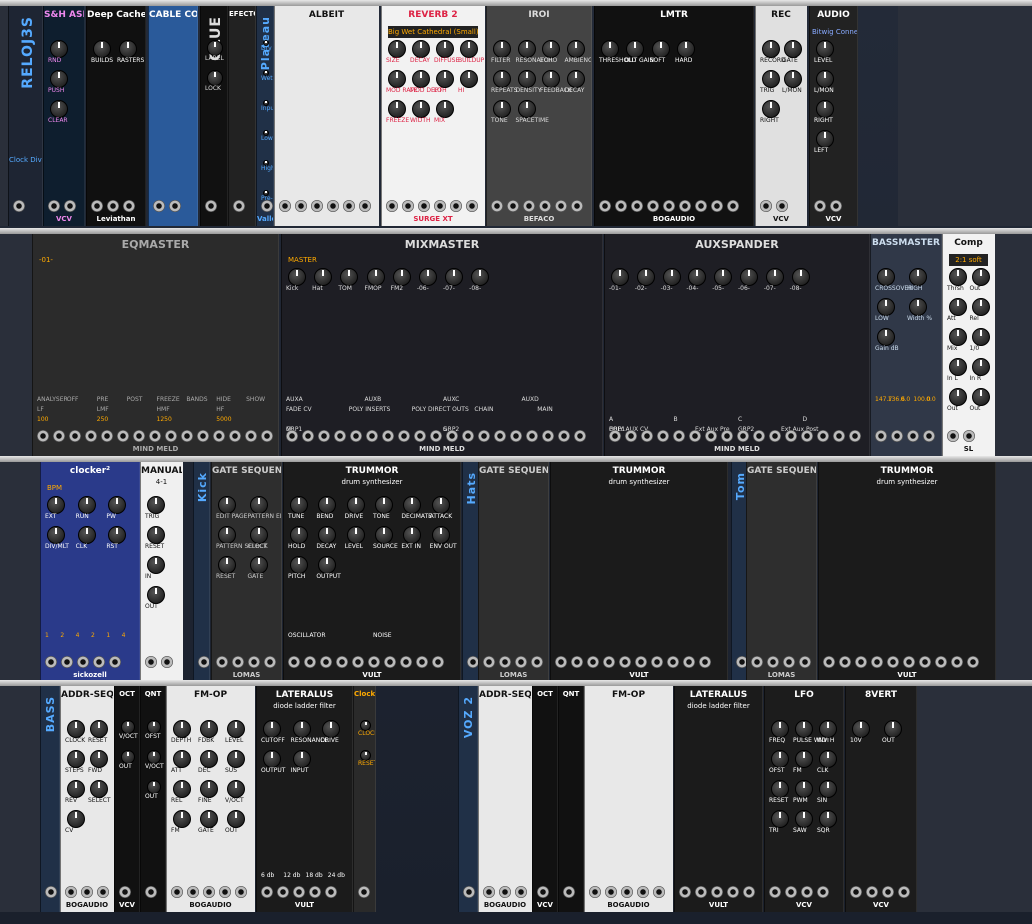  What do you see at coordinates (907, 572) in the screenshot?
I see `module-trummor-3: TRUMMOR drum synthesizer VULT` at bounding box center [907, 572].